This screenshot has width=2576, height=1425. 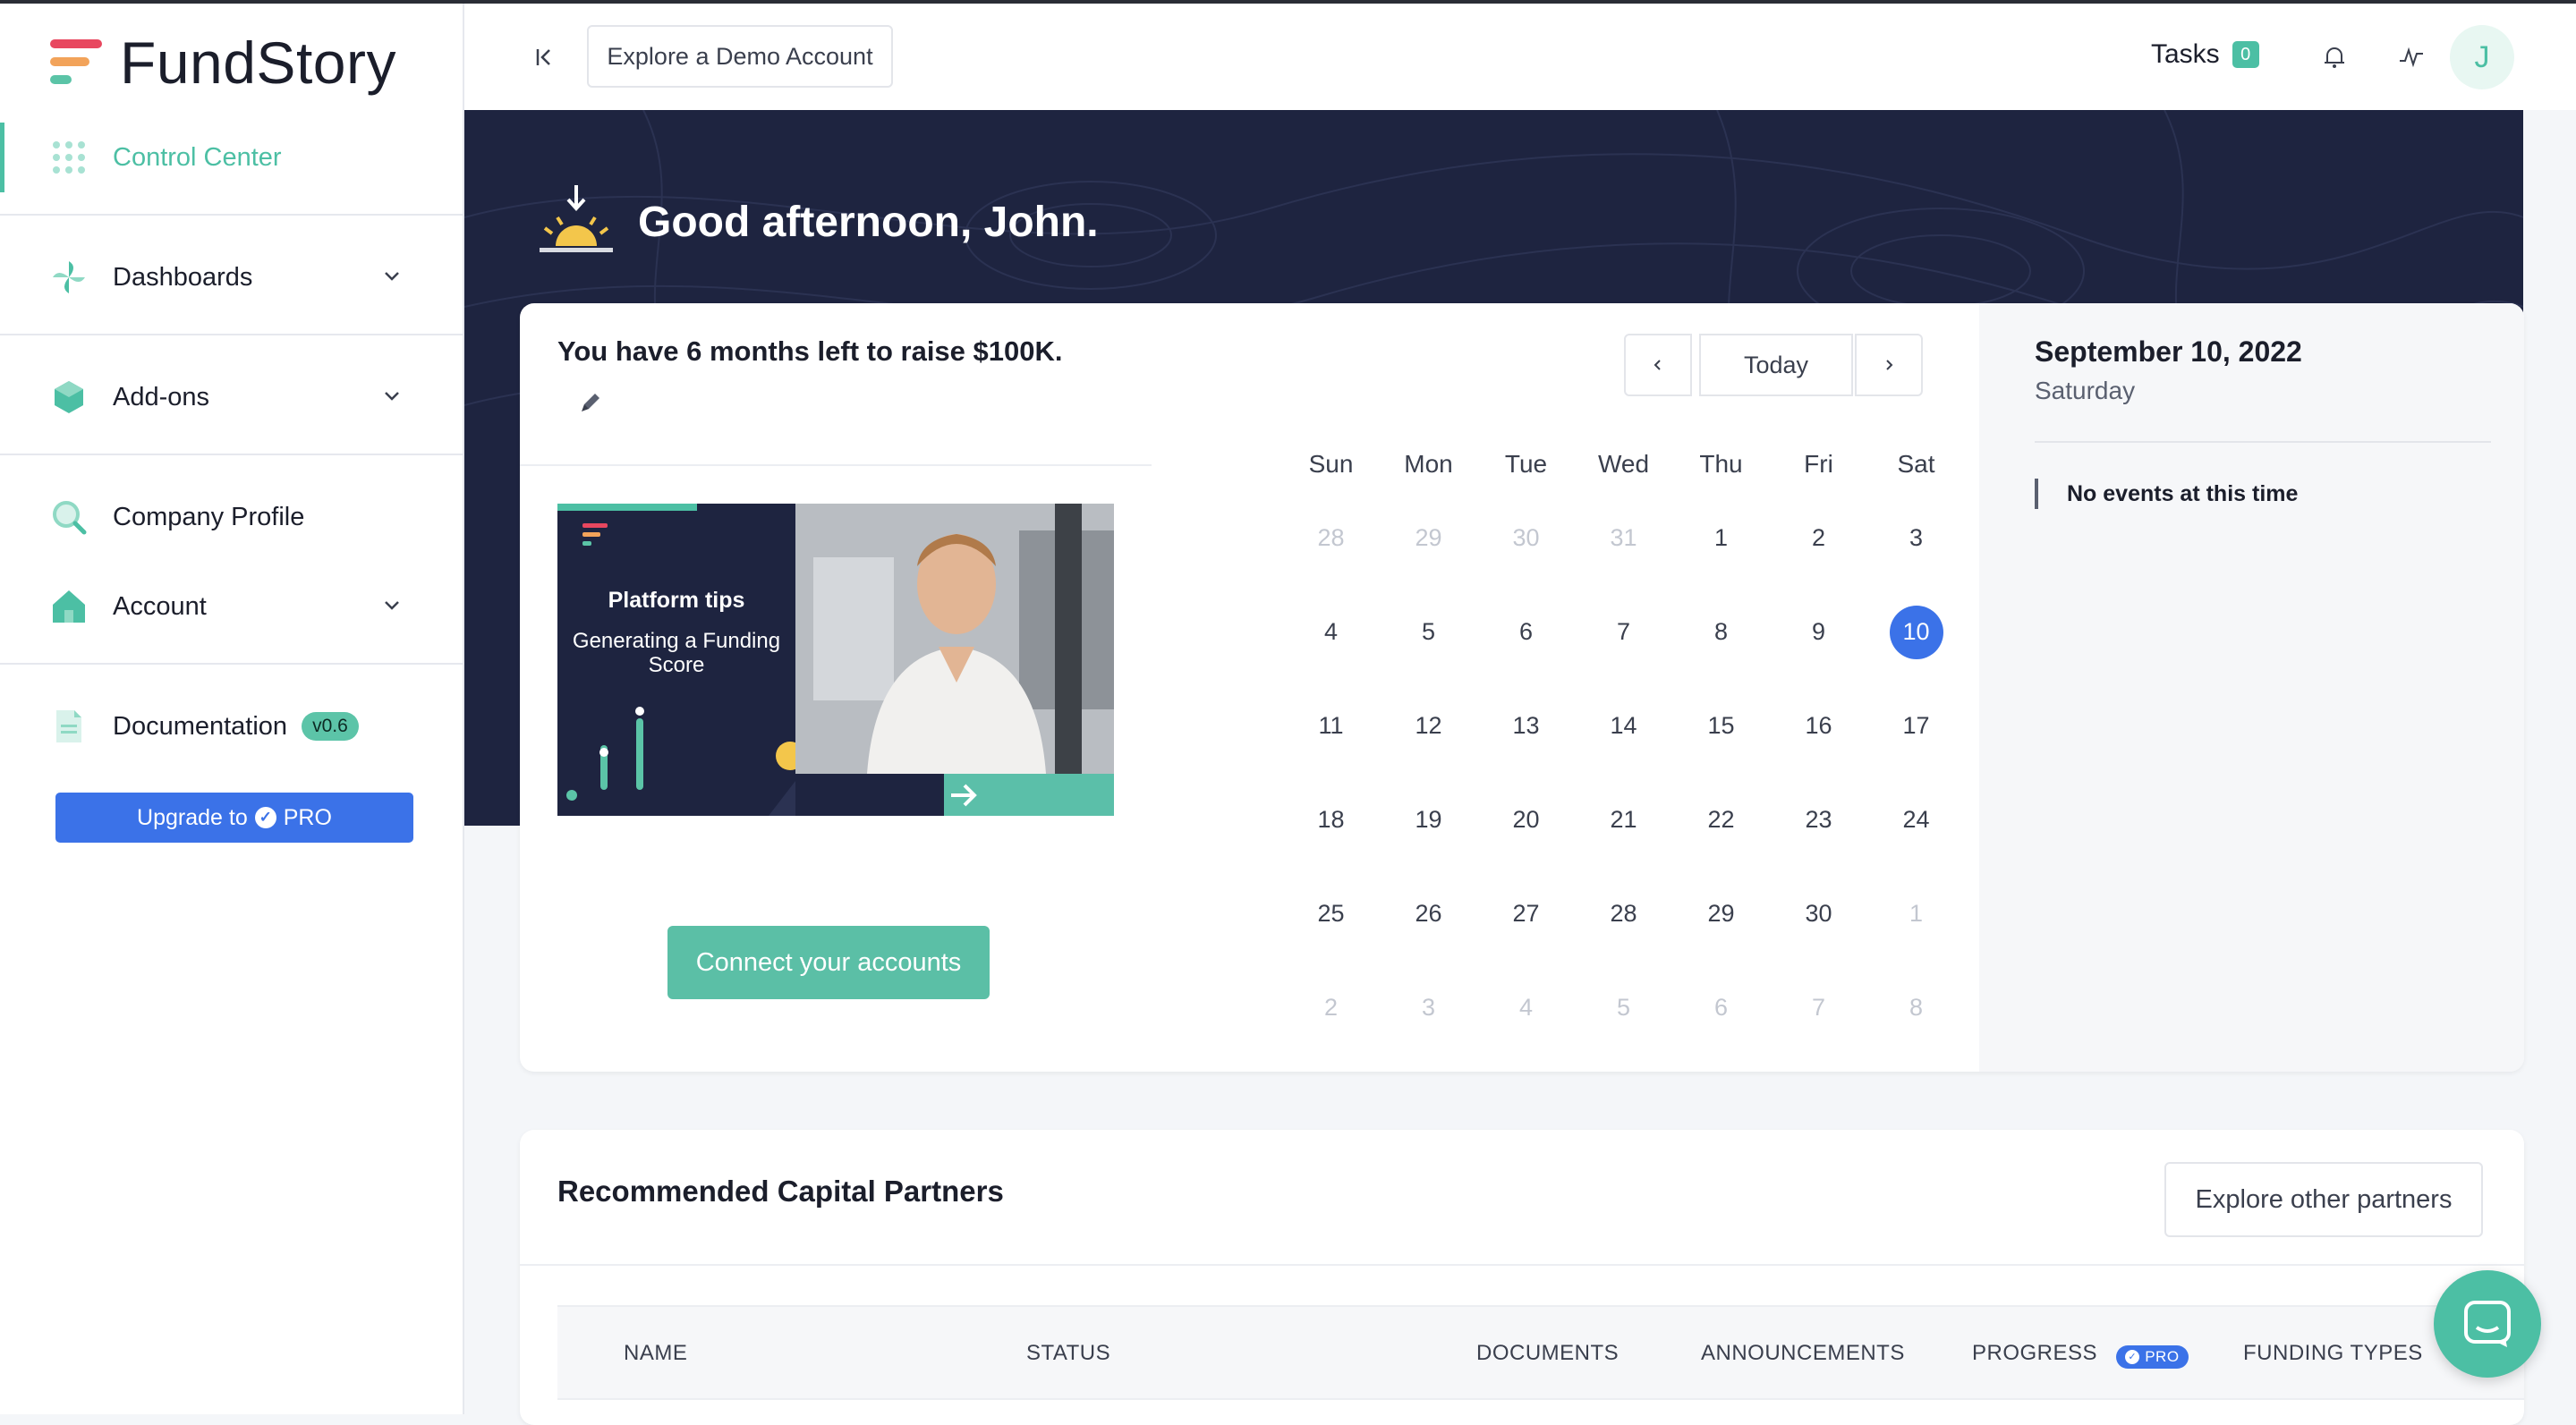 What do you see at coordinates (69, 157) in the screenshot?
I see `grid-dots-icon` at bounding box center [69, 157].